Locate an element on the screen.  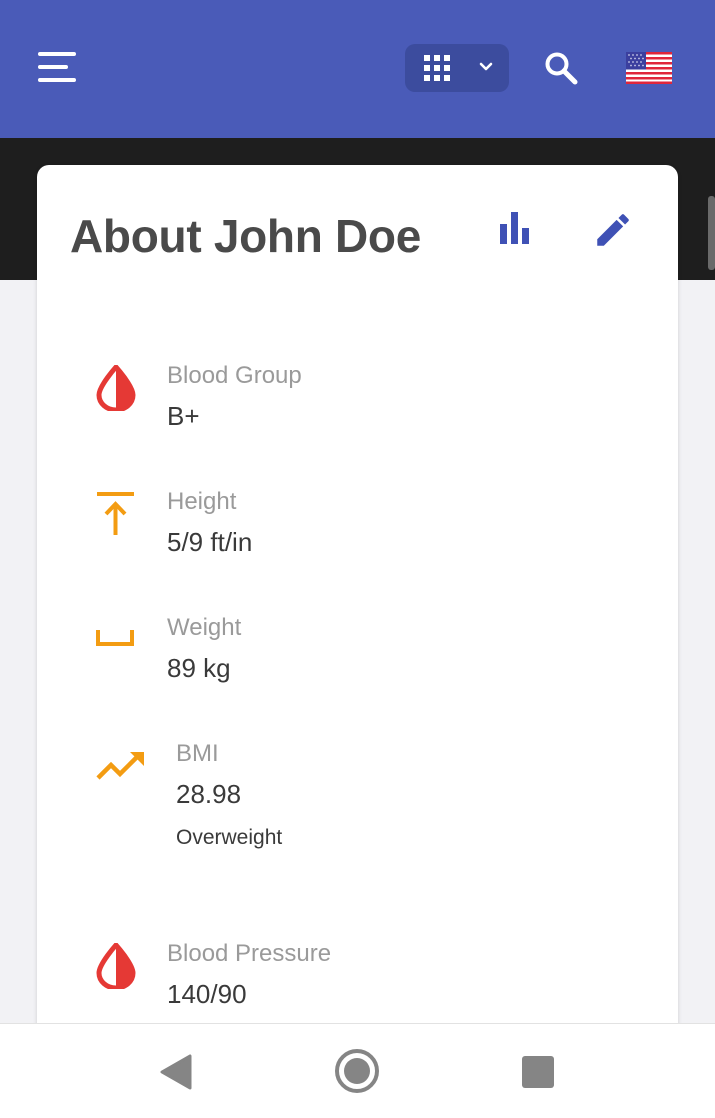
recent-apps-square-icon is located at coordinates (538, 1072).